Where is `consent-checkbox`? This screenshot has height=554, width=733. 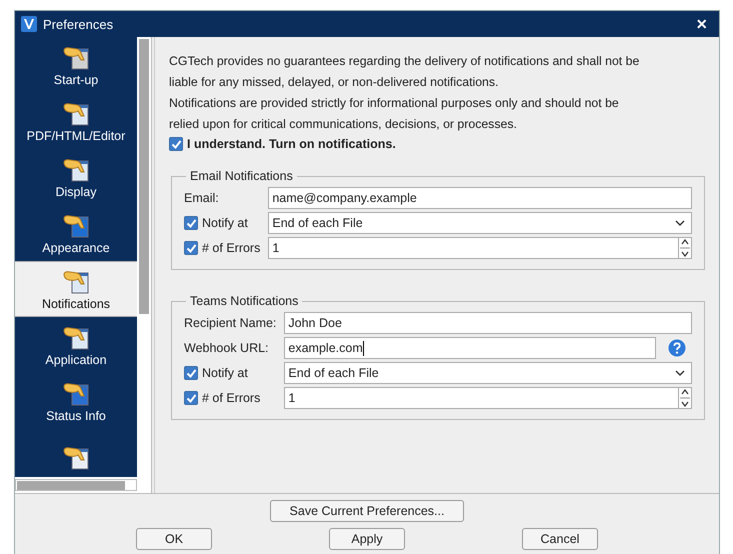 consent-checkbox is located at coordinates (176, 144).